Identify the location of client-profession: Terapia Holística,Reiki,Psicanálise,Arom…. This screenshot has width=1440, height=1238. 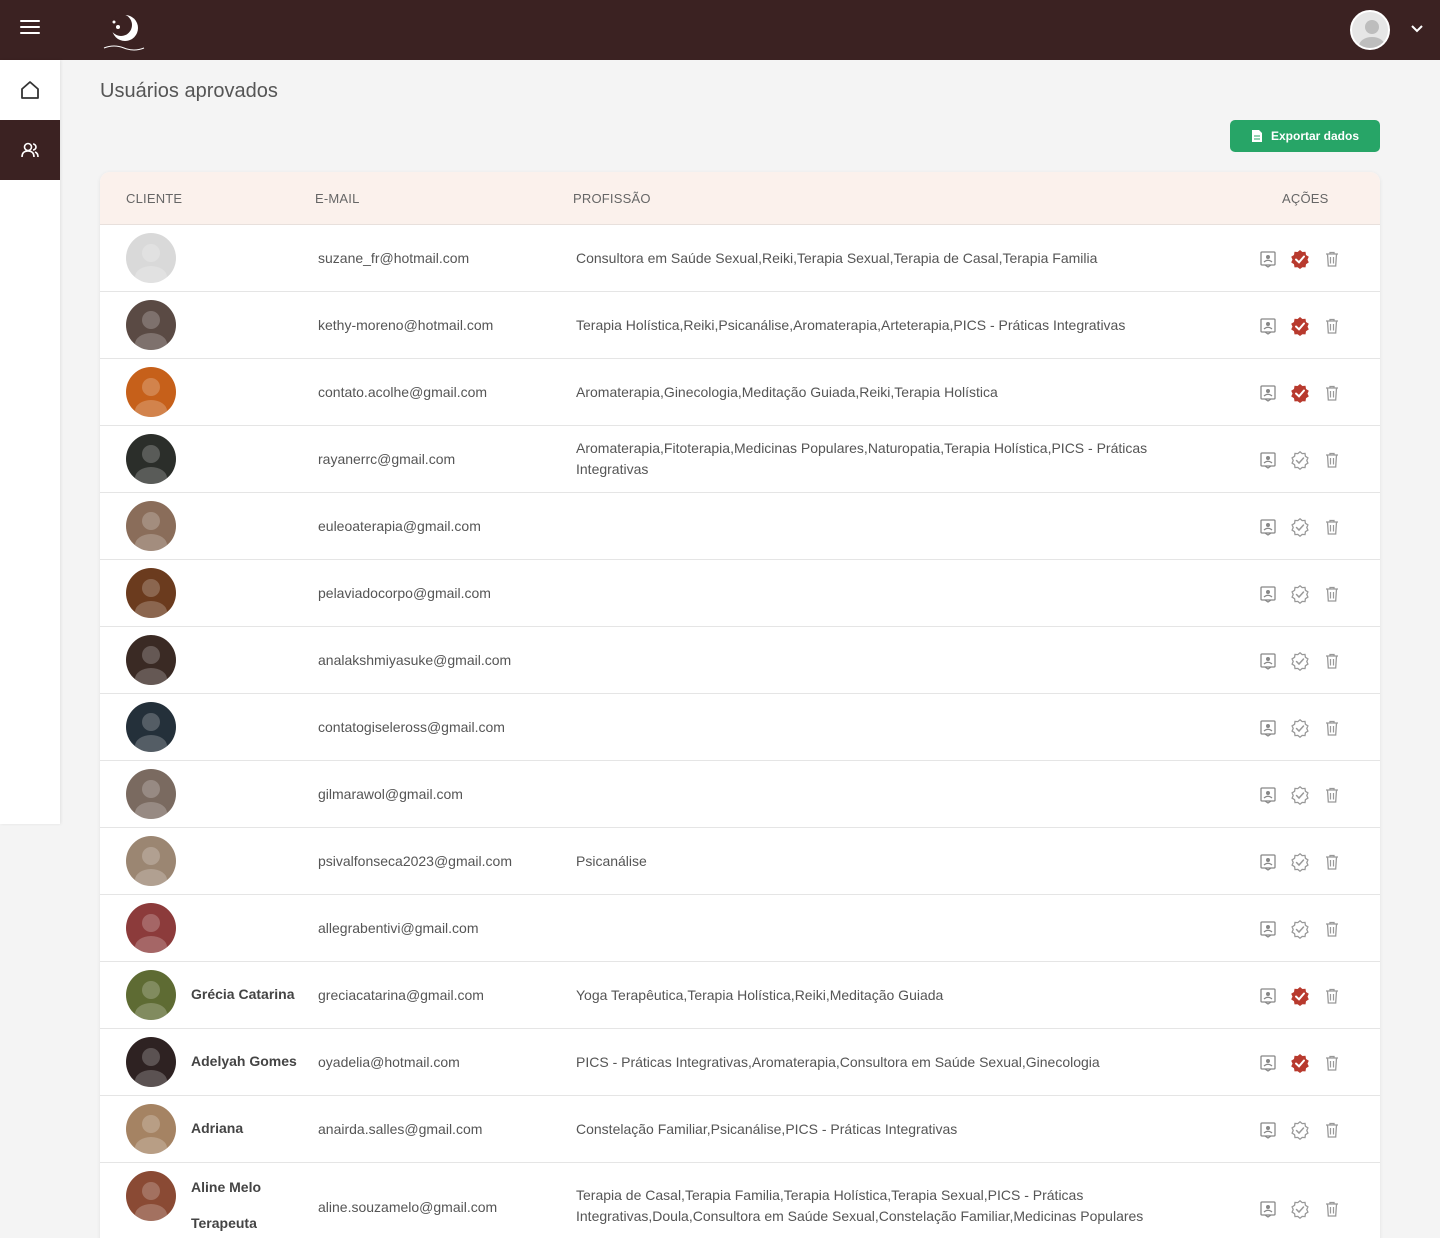
(851, 325).